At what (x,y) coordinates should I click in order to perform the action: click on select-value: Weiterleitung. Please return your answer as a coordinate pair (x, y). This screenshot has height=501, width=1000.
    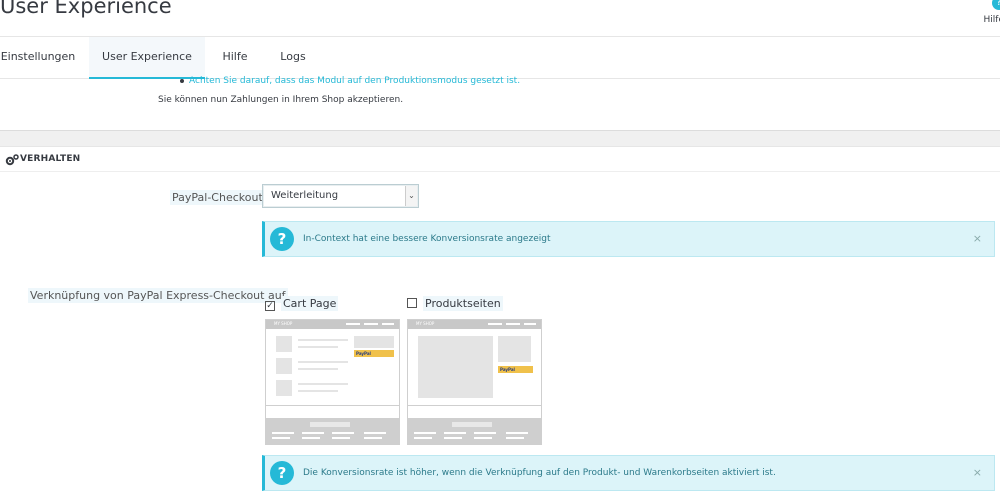
    Looking at the image, I should click on (305, 195).